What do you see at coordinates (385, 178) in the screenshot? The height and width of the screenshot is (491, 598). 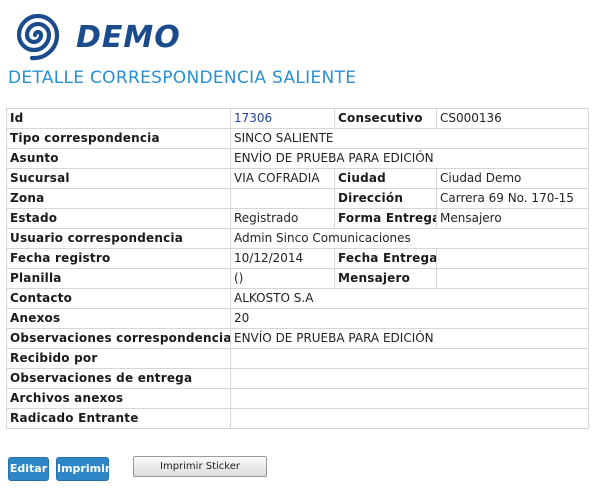 I see `field-label: Ciudad` at bounding box center [385, 178].